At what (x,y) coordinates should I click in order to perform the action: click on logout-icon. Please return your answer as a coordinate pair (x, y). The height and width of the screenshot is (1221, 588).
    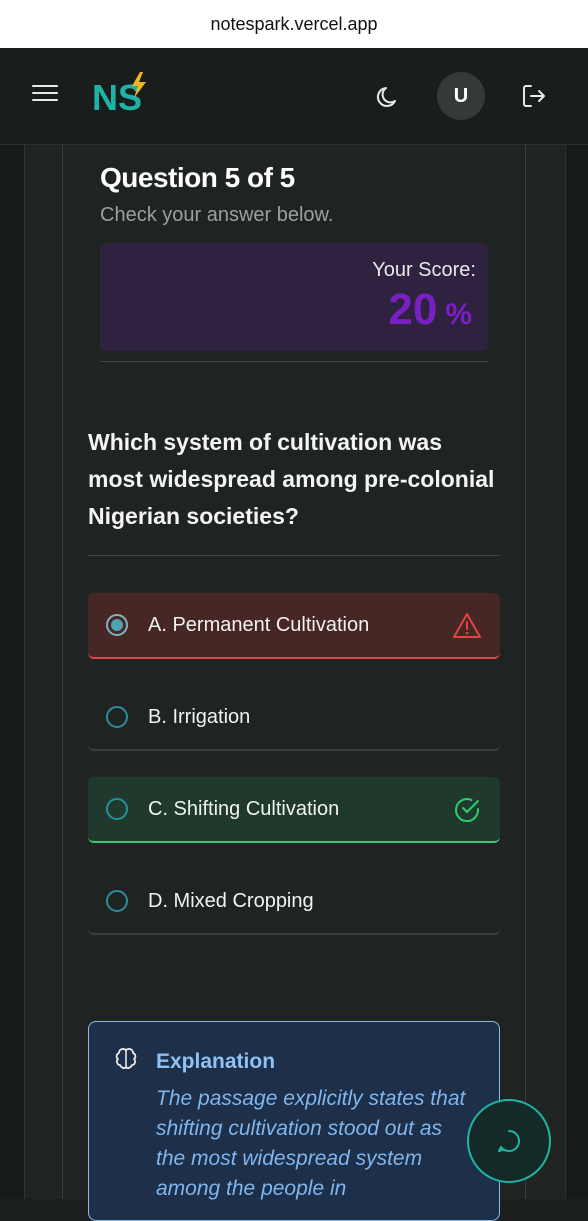
    Looking at the image, I should click on (534, 96).